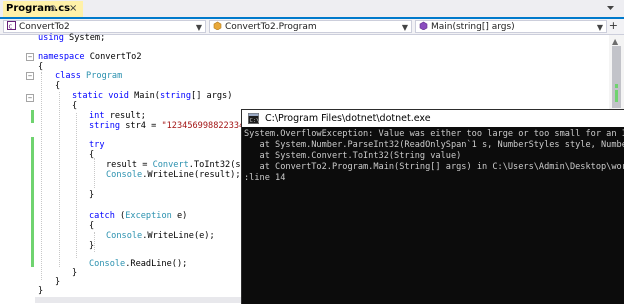 The image size is (624, 304). What do you see at coordinates (138, 264) in the screenshot?
I see `code-line: Console.ReadLine();` at bounding box center [138, 264].